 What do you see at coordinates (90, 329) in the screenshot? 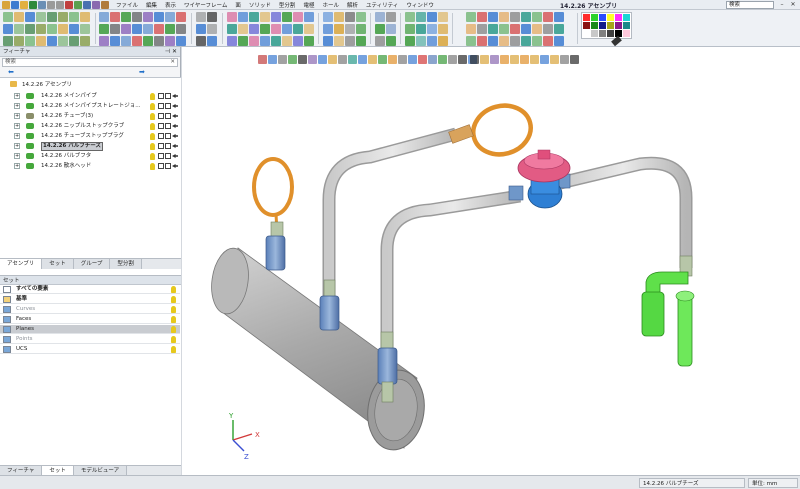
I see `set-row: Planes` at bounding box center [90, 329].